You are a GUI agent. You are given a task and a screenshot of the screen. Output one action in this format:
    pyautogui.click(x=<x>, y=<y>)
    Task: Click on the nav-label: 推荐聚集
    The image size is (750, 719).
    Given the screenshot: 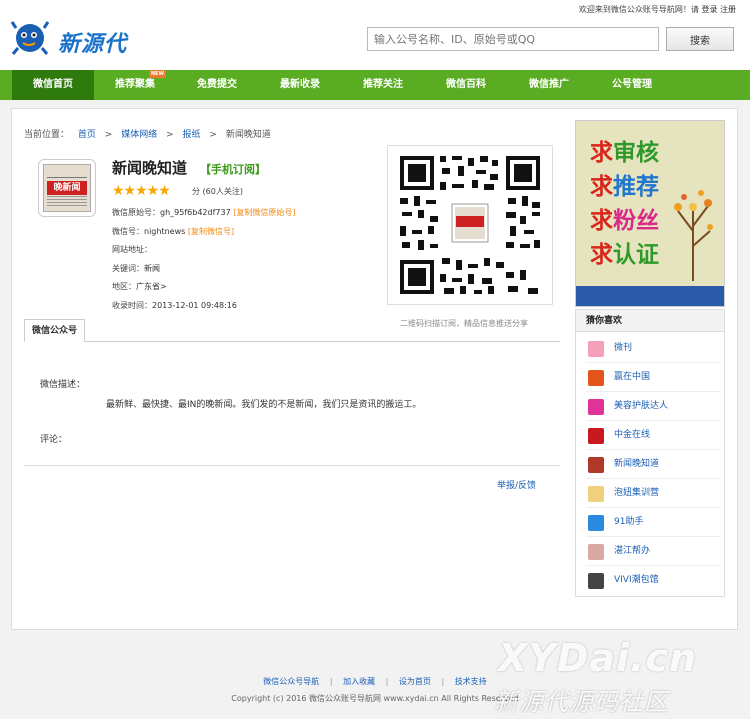 What is the action you would take?
    pyautogui.click(x=135, y=84)
    